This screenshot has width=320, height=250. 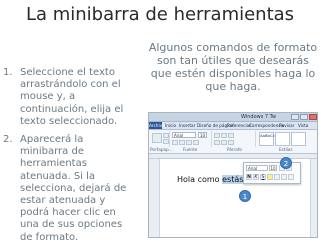 I want to click on tab-revisar: Revisar, so click(x=286, y=126).